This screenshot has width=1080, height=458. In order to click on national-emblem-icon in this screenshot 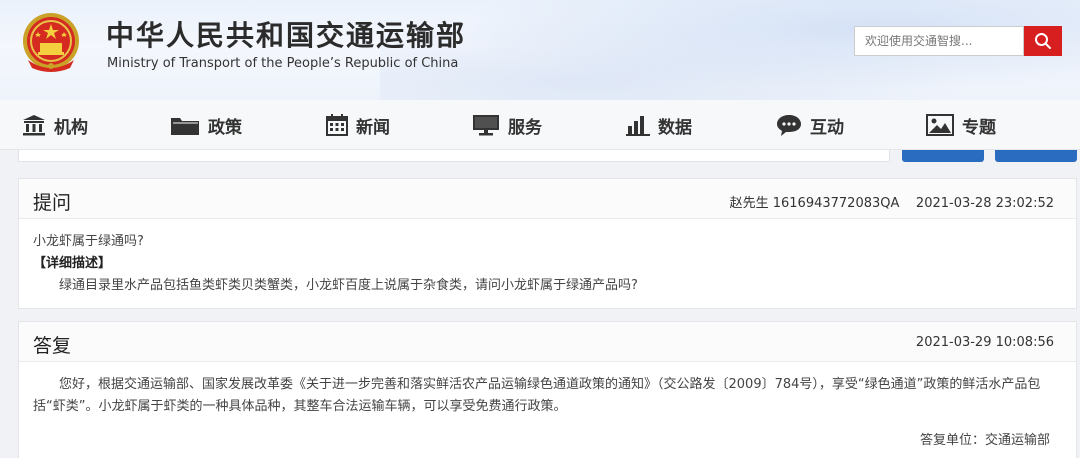, I will do `click(51, 43)`.